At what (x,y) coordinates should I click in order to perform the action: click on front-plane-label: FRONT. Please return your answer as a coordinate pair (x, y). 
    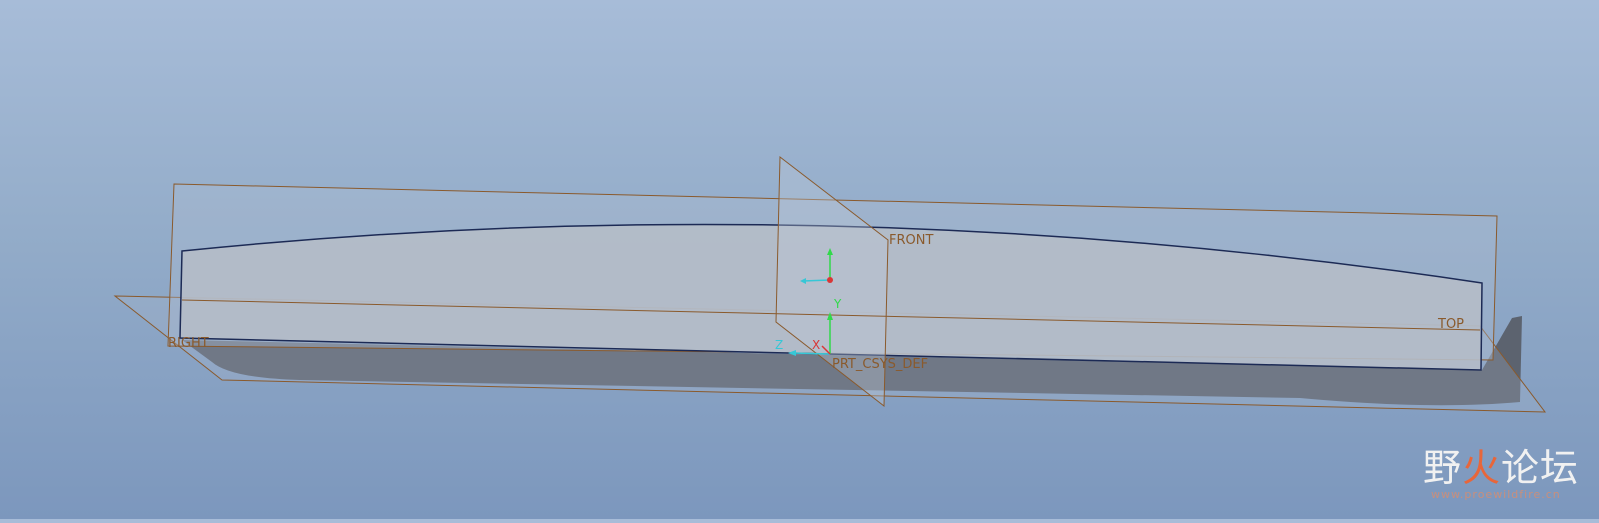
    Looking at the image, I should click on (911, 240).